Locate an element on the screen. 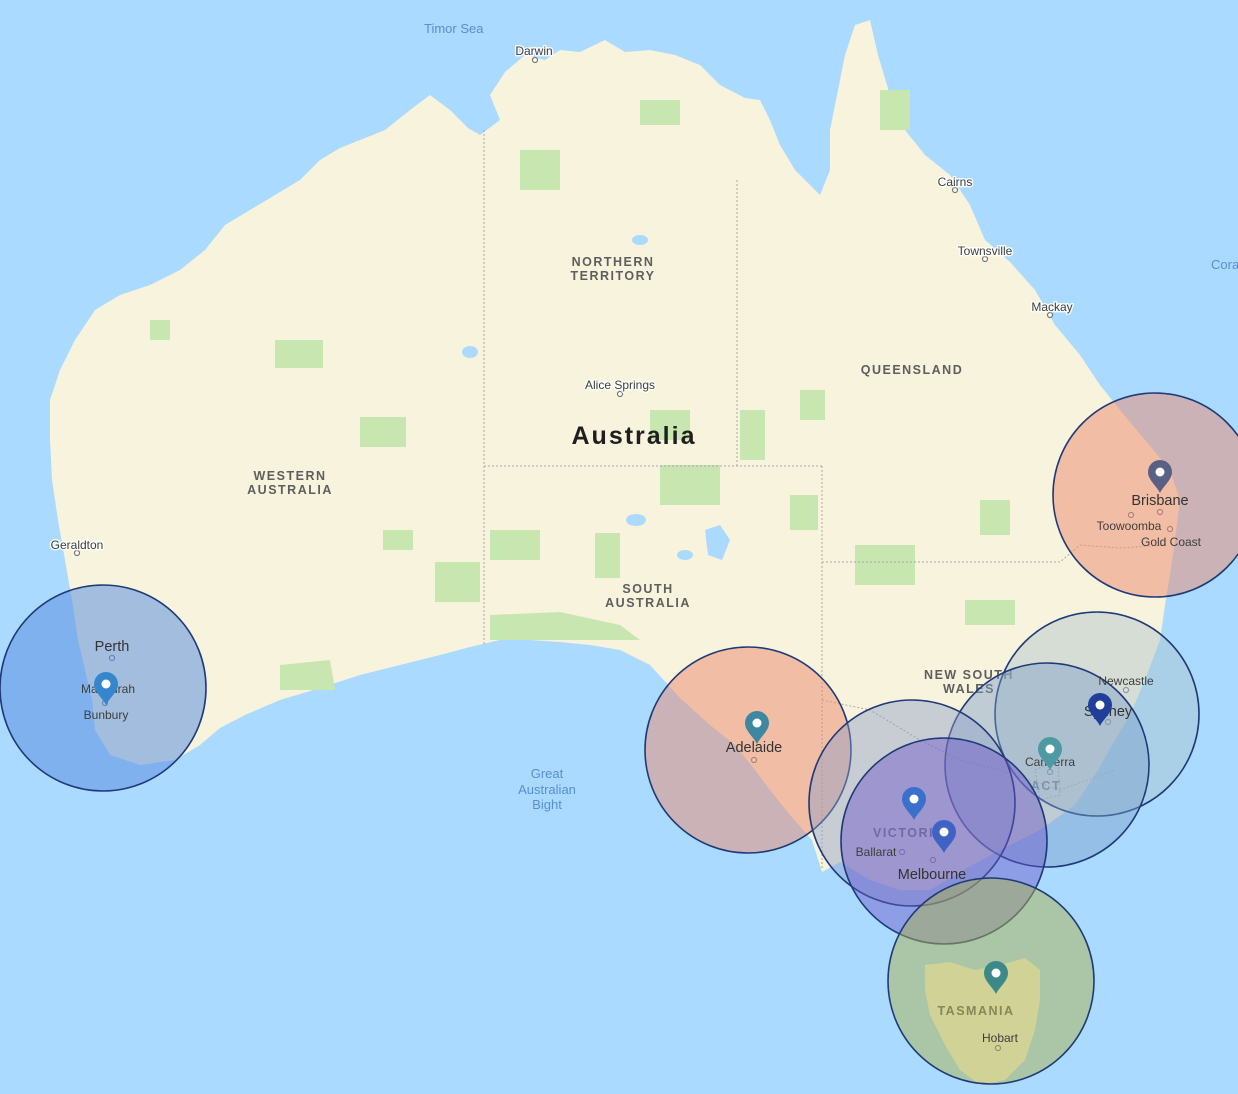 The image size is (1238, 1094). bight-label-line-3: Bight is located at coordinates (547, 804).